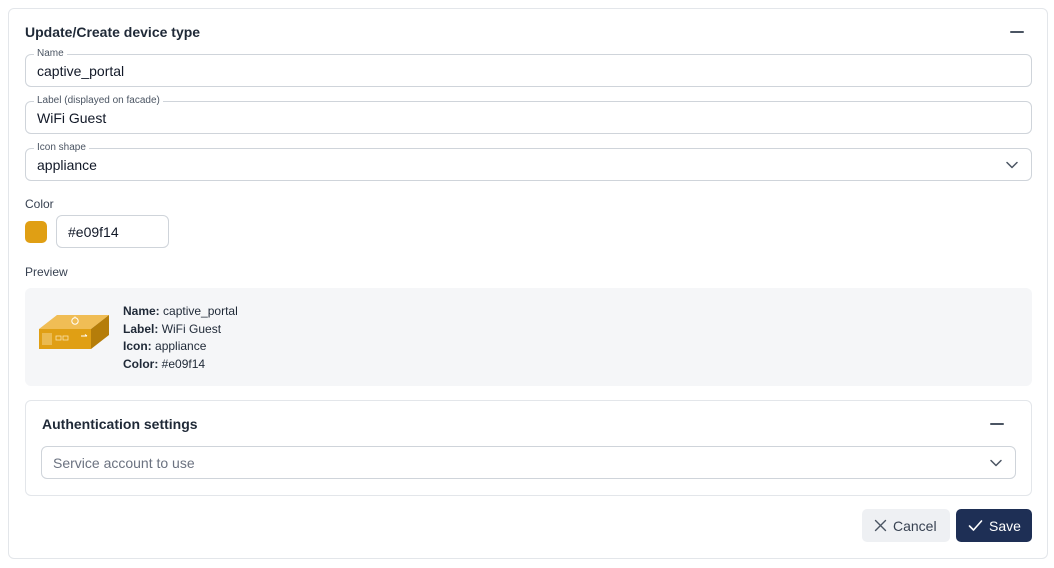 The height and width of the screenshot is (568, 1054). I want to click on collapse-auth-icon, so click(997, 424).